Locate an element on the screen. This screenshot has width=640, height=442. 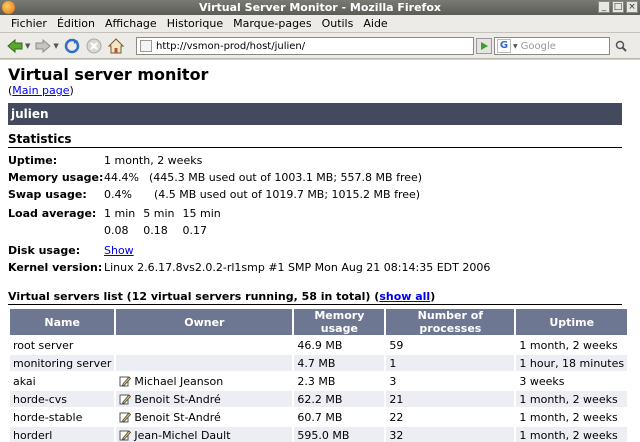
owner-name: Michael Jeanson is located at coordinates (179, 381).